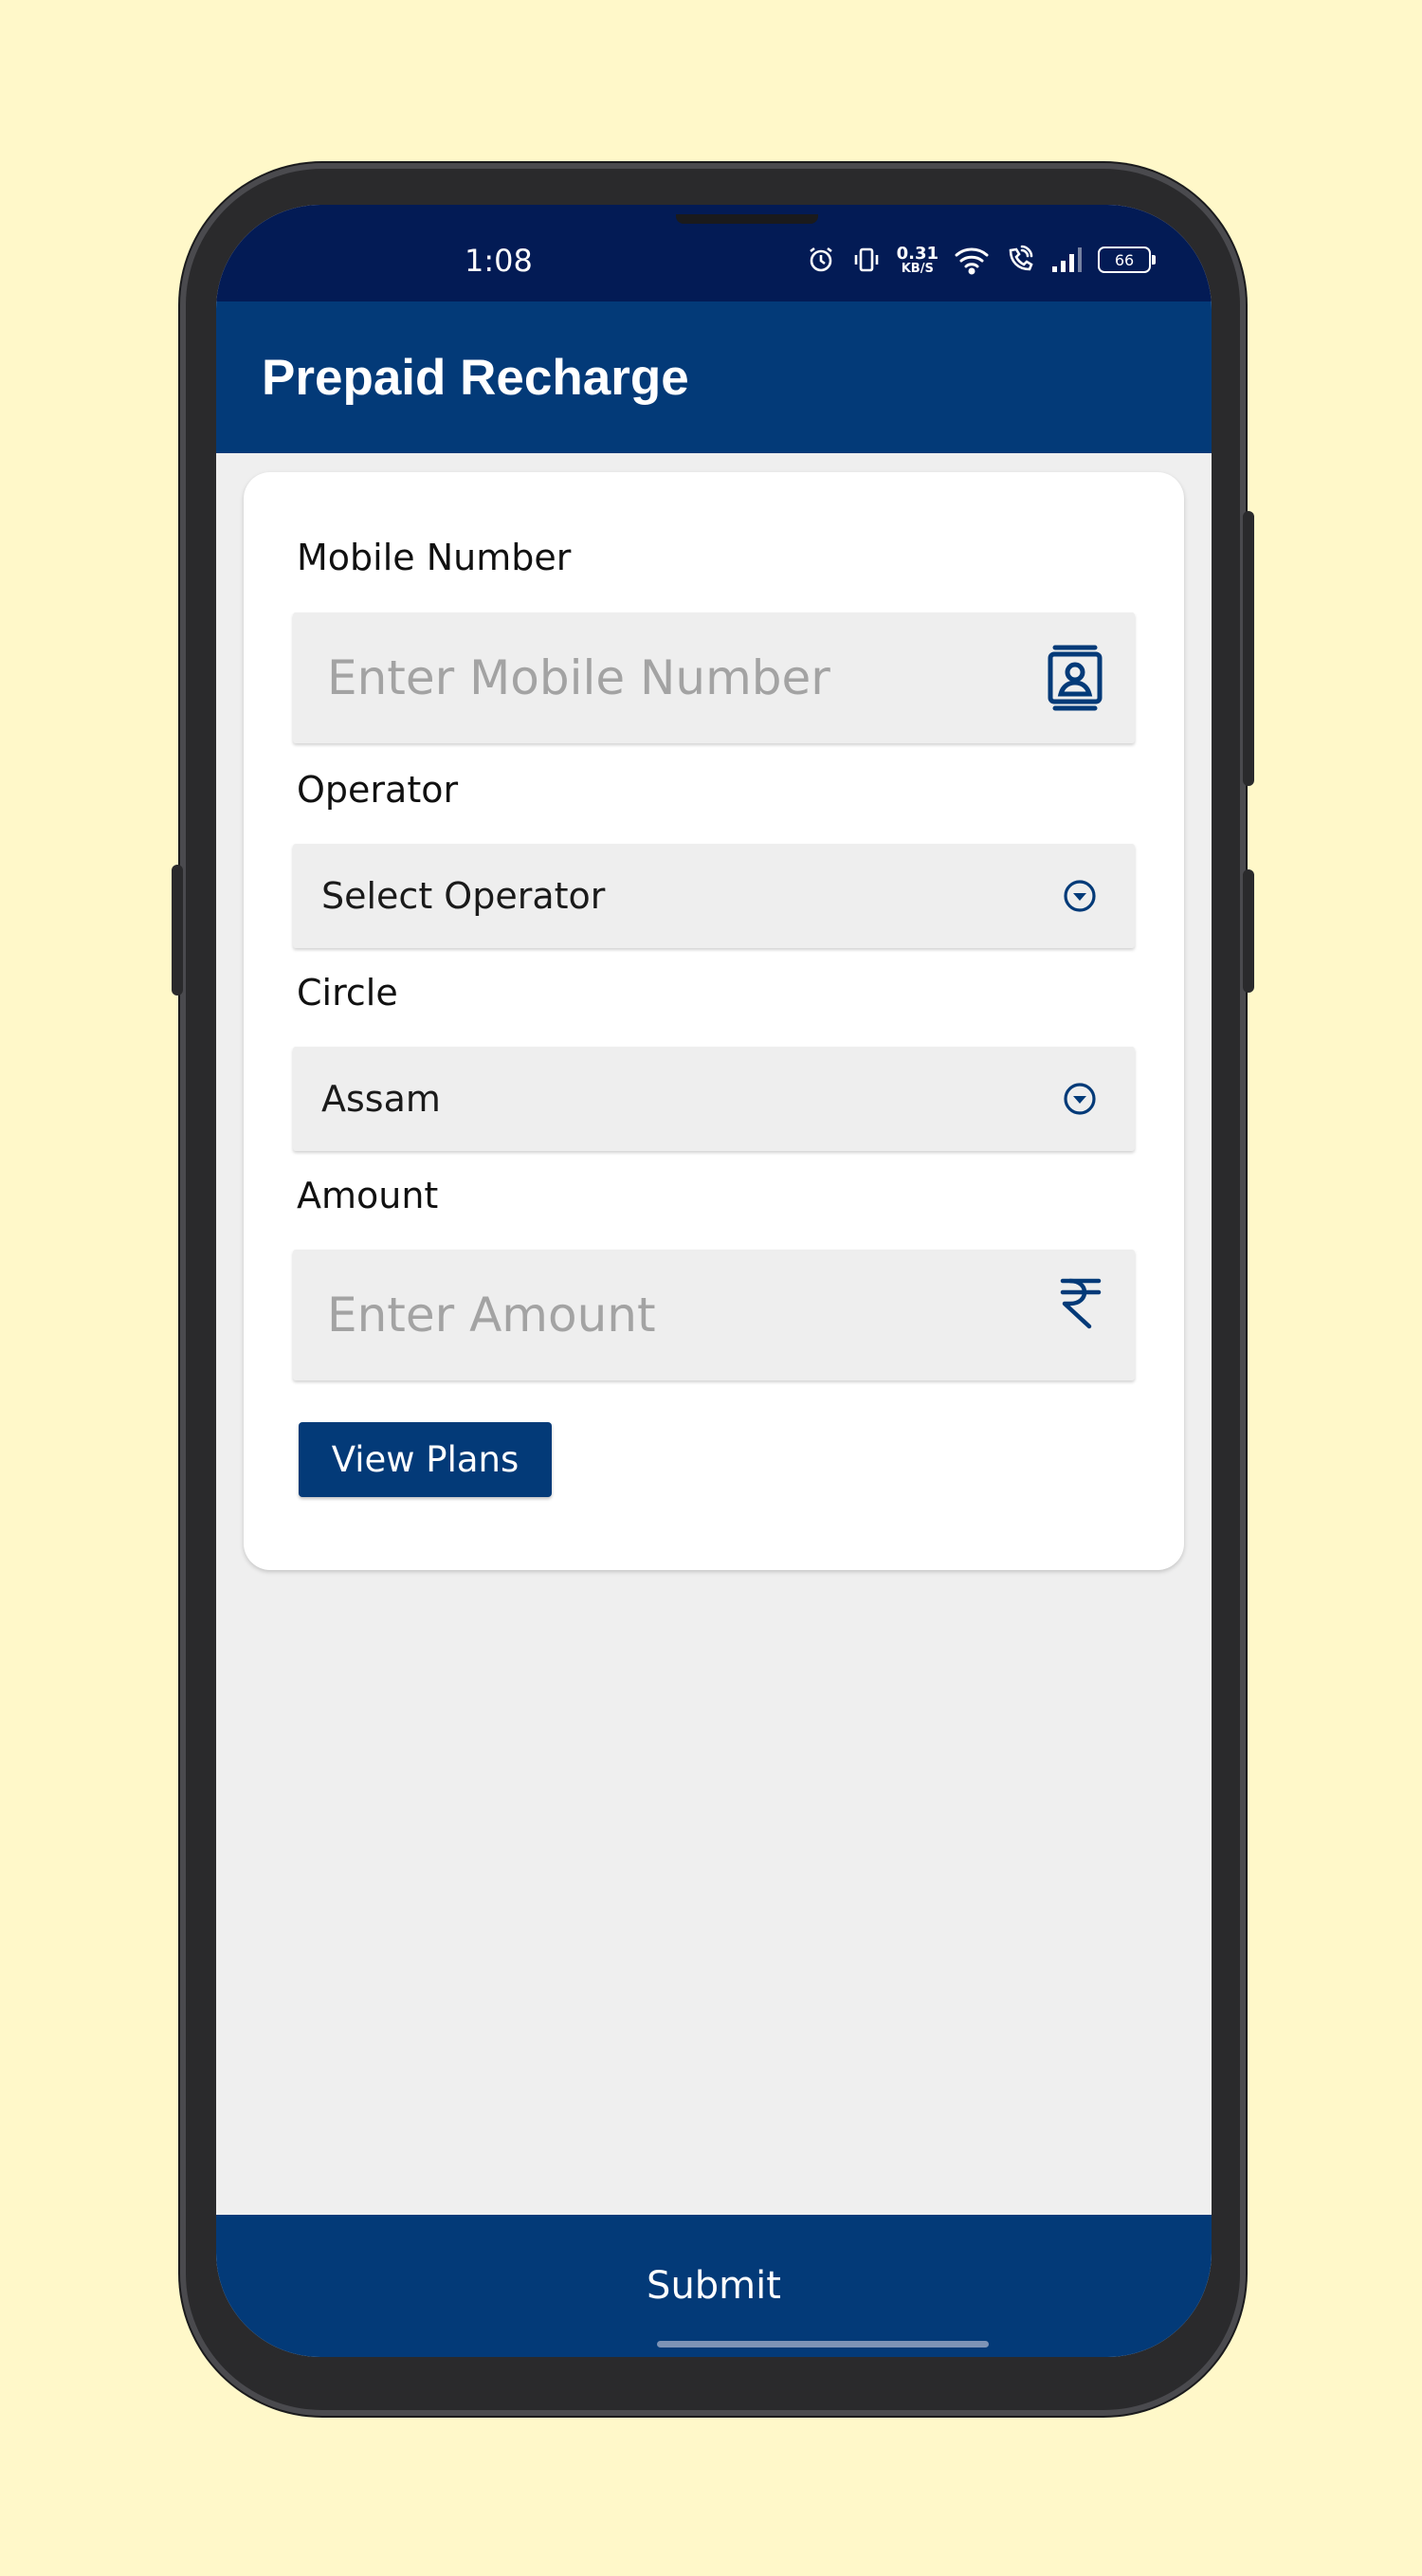 The height and width of the screenshot is (2576, 1422). I want to click on amount-field, so click(714, 1315).